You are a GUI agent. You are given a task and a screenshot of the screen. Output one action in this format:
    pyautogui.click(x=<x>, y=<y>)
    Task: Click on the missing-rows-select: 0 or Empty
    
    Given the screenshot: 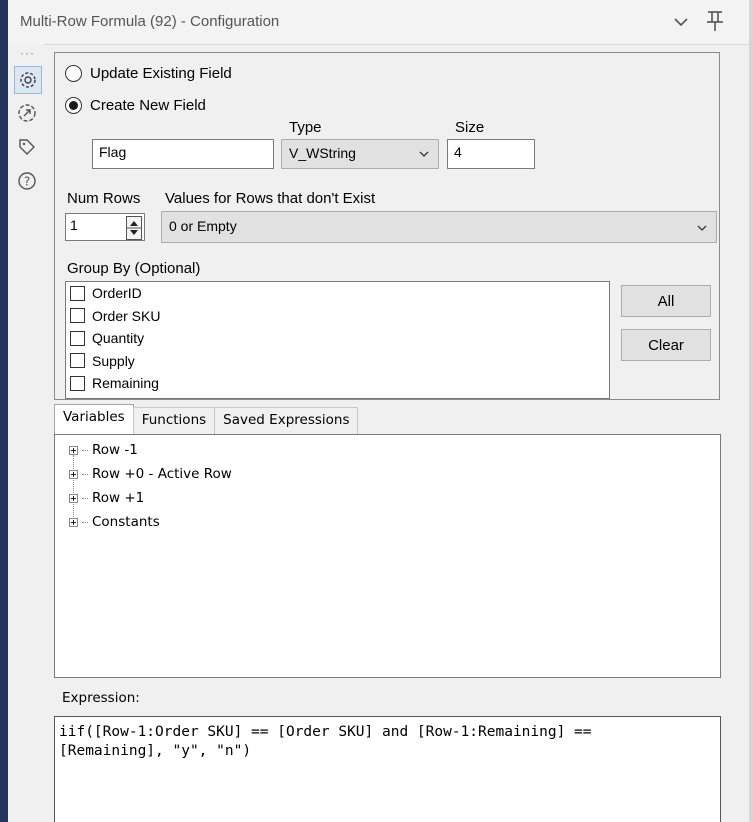 What is the action you would take?
    pyautogui.click(x=439, y=227)
    